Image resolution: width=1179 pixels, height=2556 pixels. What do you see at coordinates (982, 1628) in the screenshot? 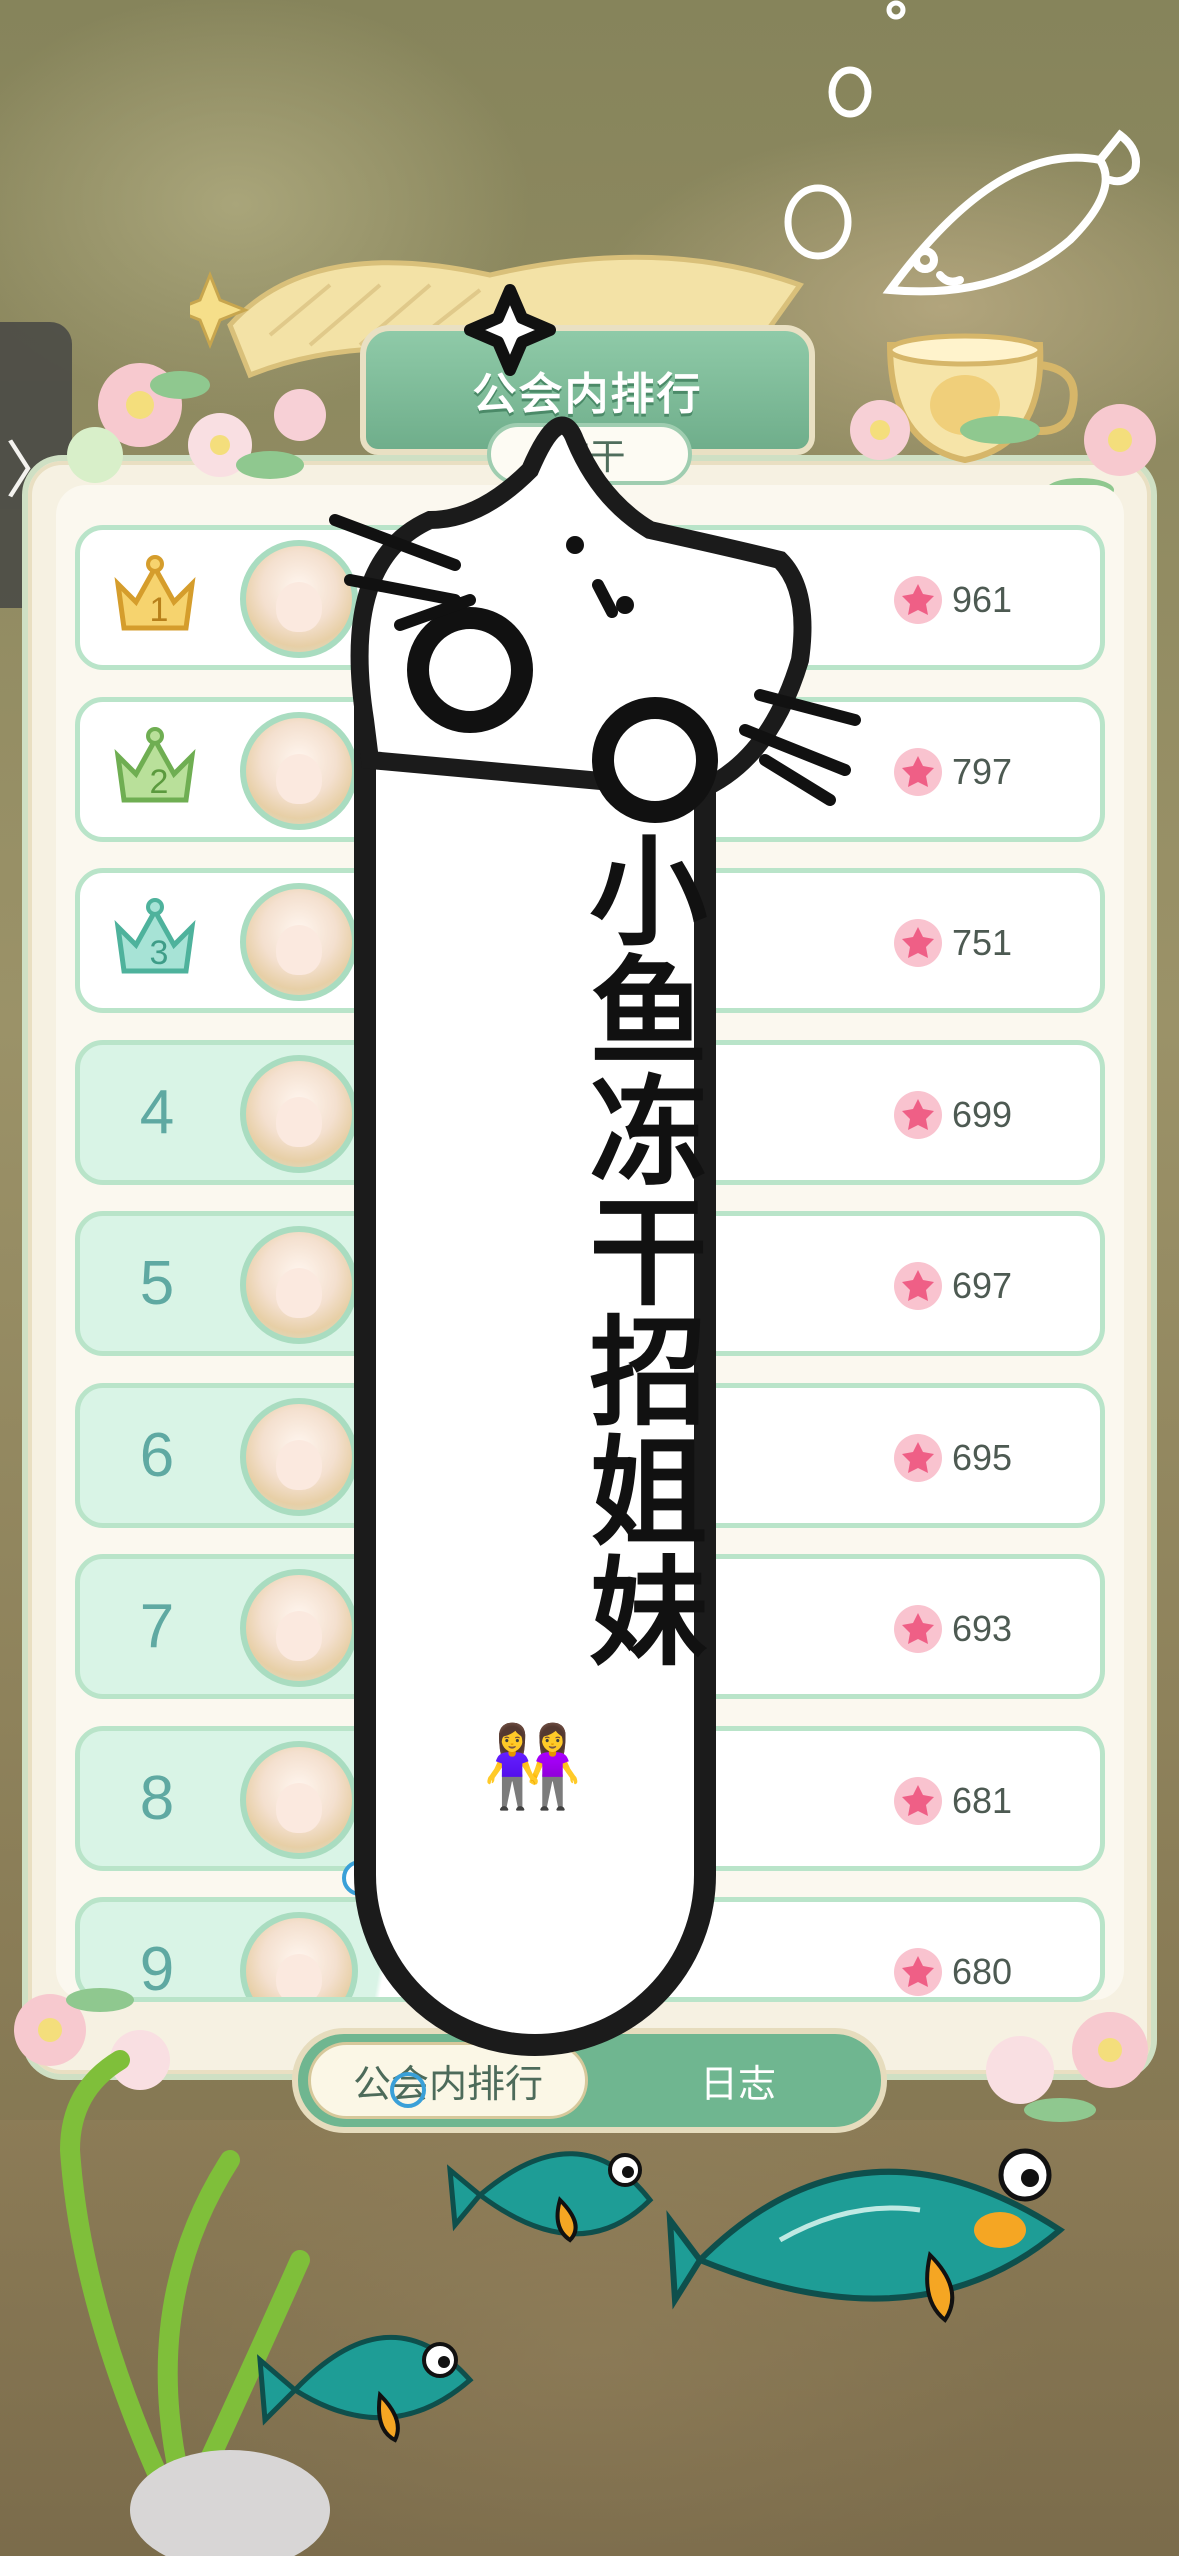
I see `score-value: 693` at bounding box center [982, 1628].